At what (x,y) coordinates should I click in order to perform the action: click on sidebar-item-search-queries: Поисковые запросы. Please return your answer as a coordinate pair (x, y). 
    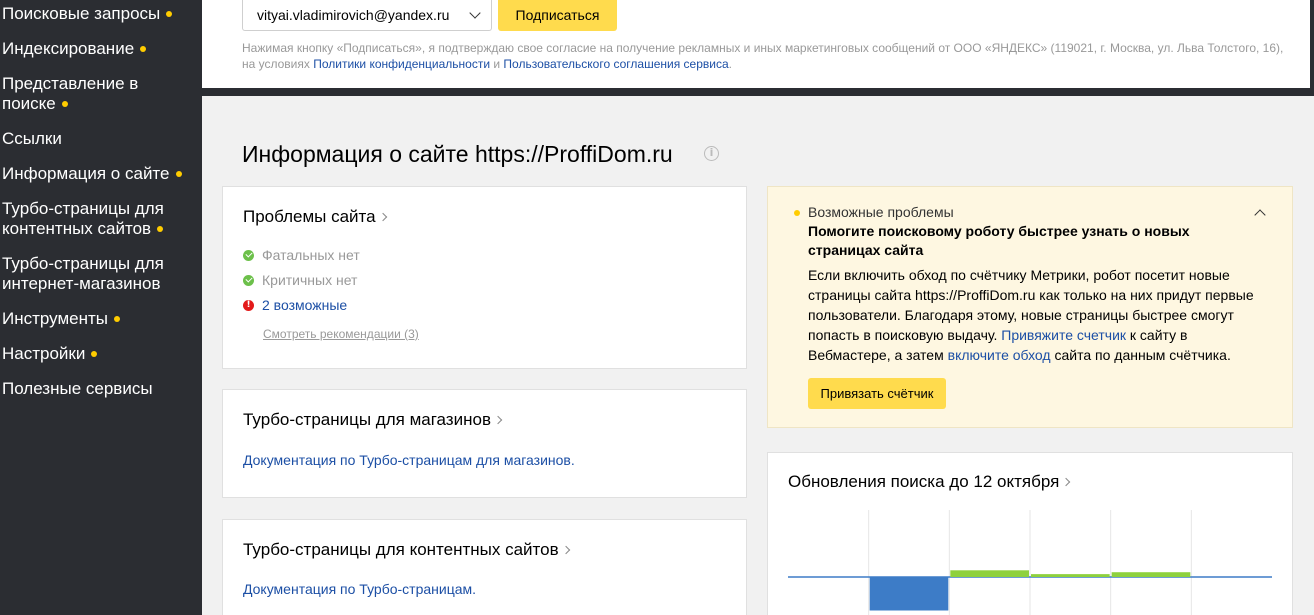
    Looking at the image, I should click on (100, 14).